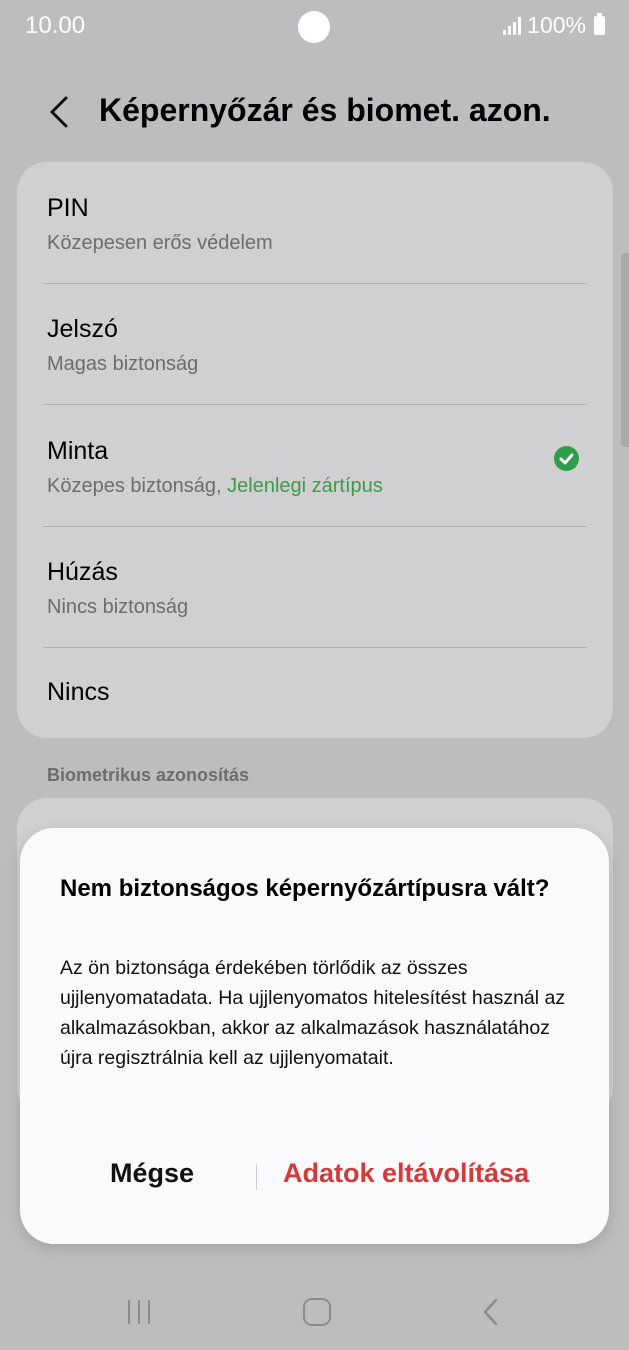 This screenshot has width=629, height=1350. I want to click on back-button, so click(60, 112).